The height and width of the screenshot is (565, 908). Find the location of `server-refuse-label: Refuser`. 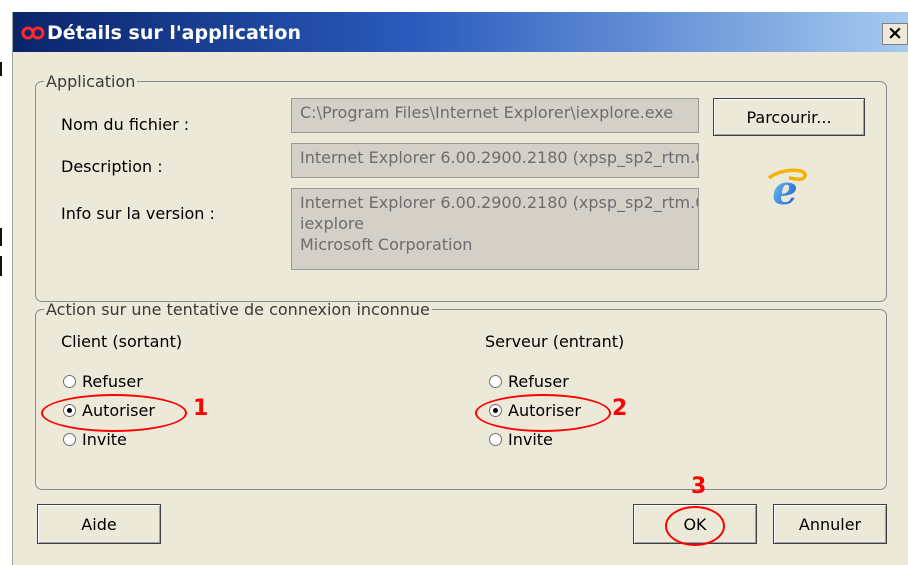

server-refuse-label: Refuser is located at coordinates (538, 381).